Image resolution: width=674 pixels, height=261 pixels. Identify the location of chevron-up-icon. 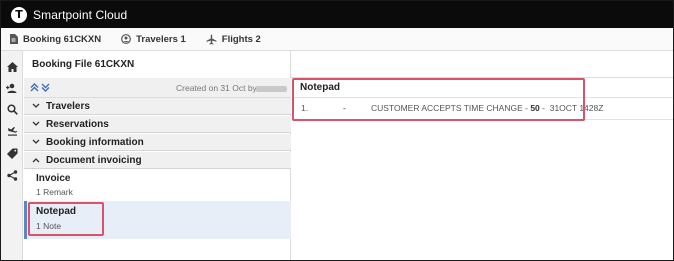
(36, 160).